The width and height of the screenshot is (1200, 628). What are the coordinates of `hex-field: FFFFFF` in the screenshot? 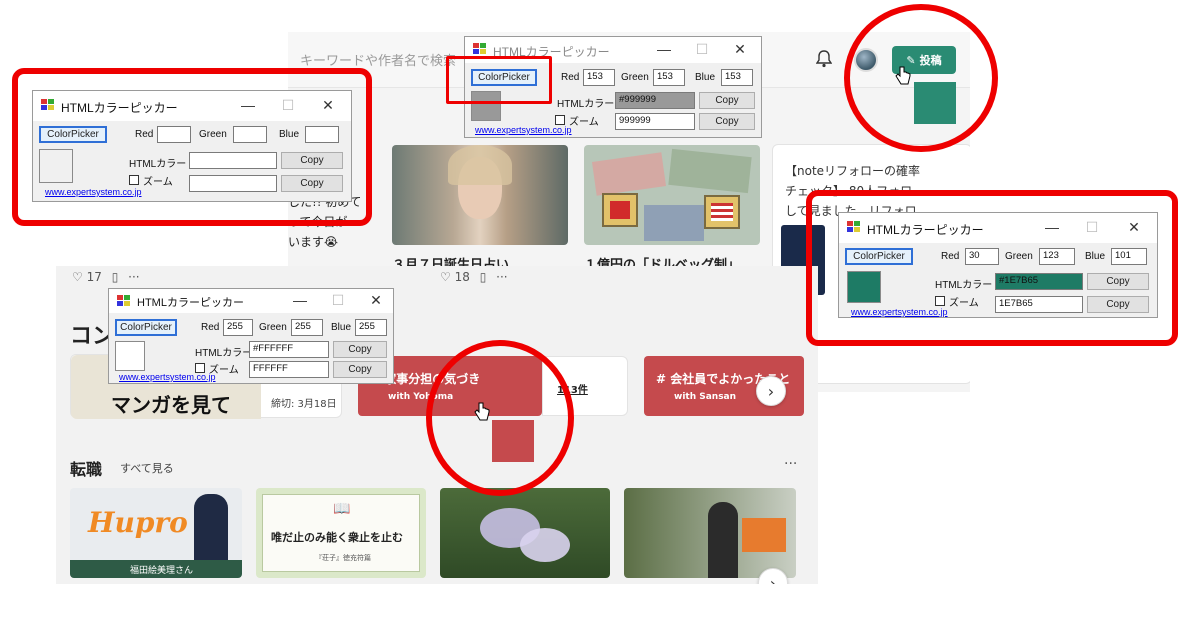 It's located at (289, 369).